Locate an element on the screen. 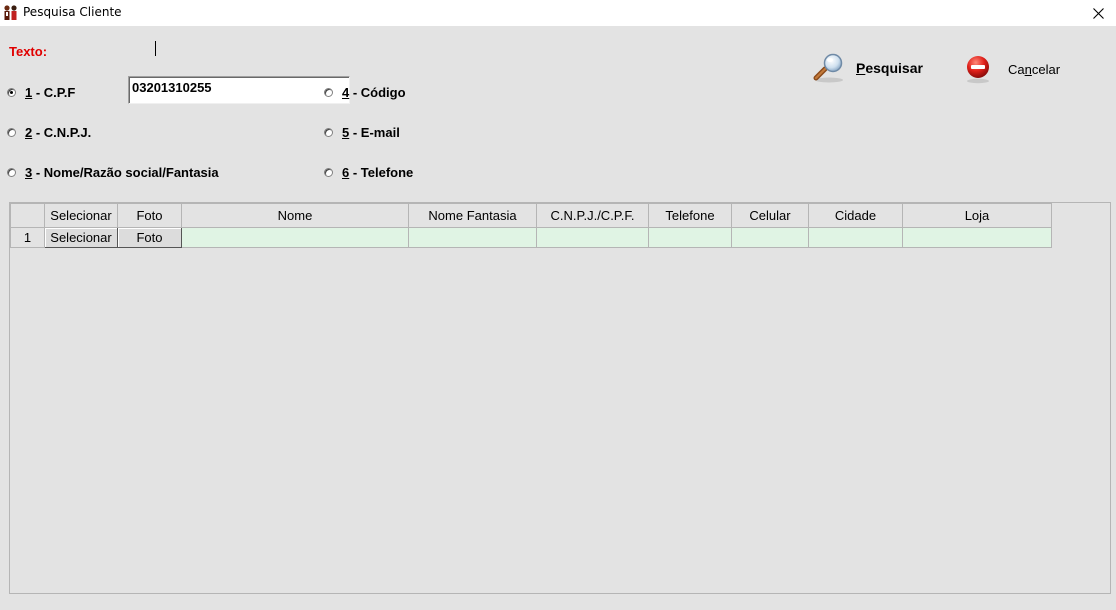 The height and width of the screenshot is (610, 1116). option-email: 5 - E-mail is located at coordinates (362, 132).